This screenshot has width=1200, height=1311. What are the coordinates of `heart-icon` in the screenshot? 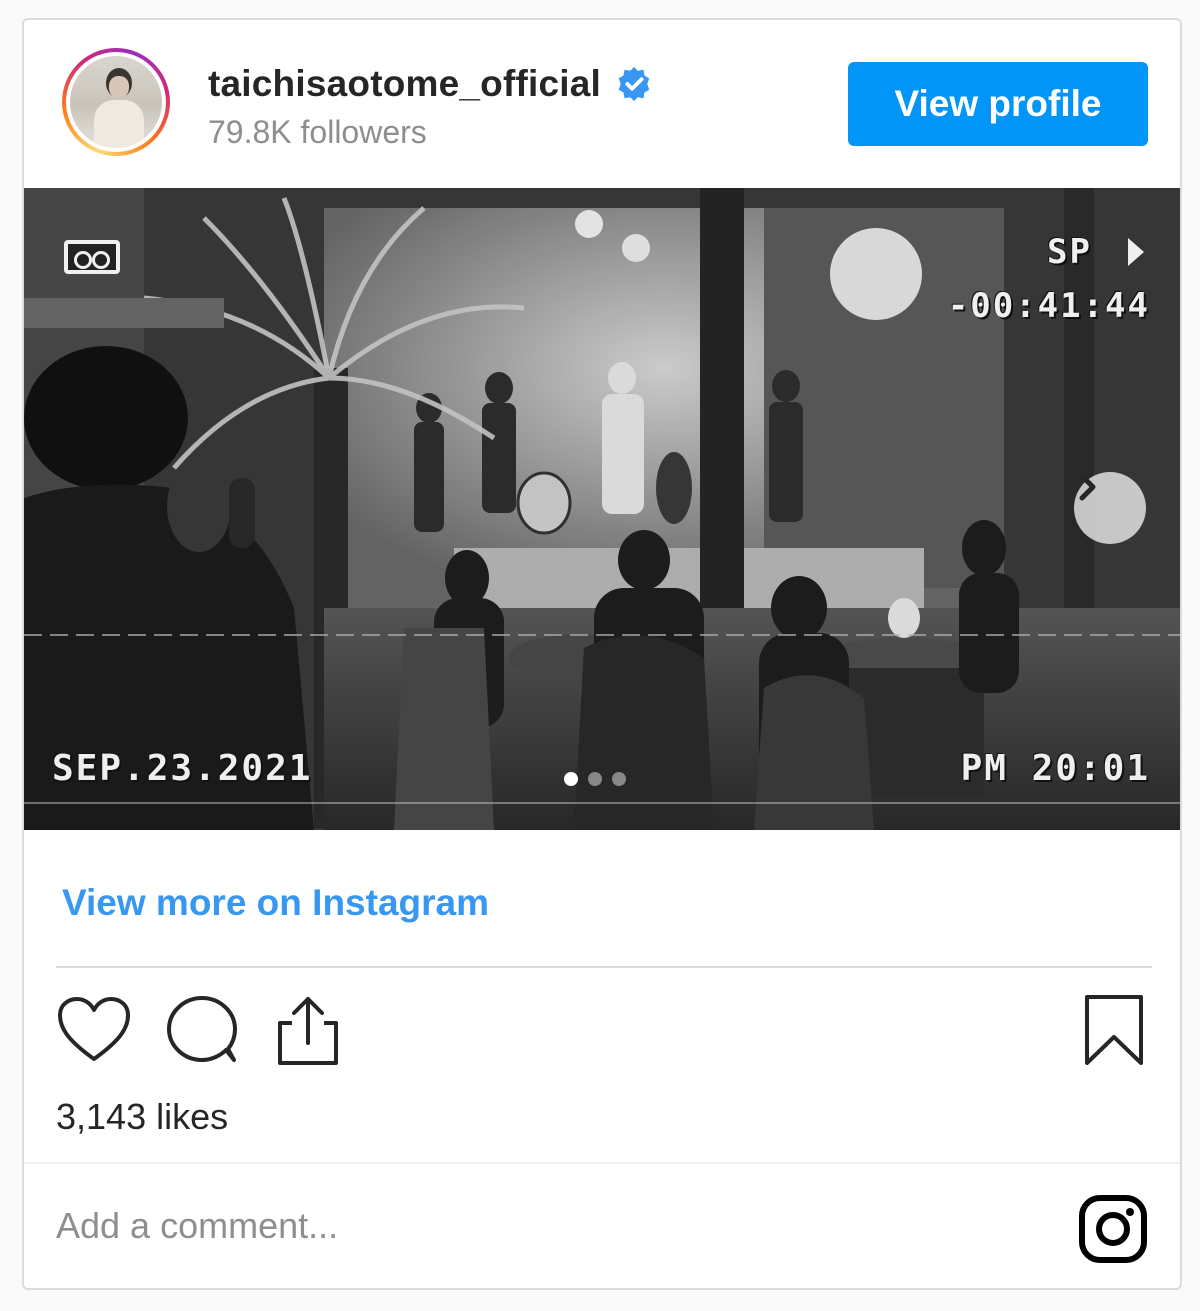 It's located at (94, 1032).